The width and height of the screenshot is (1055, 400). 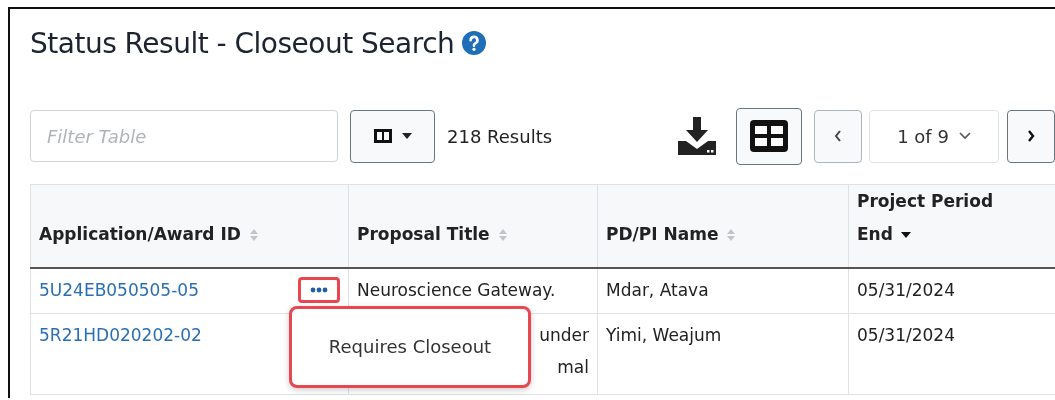 I want to click on page-title: Status Result - Closeout Search, so click(x=242, y=43).